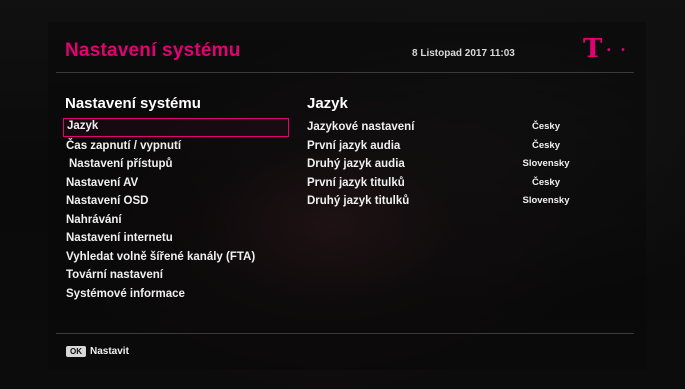 Image resolution: width=685 pixels, height=389 pixels. Describe the element at coordinates (356, 164) in the screenshot. I see `setting-label: Druhý jazyk audia` at that location.